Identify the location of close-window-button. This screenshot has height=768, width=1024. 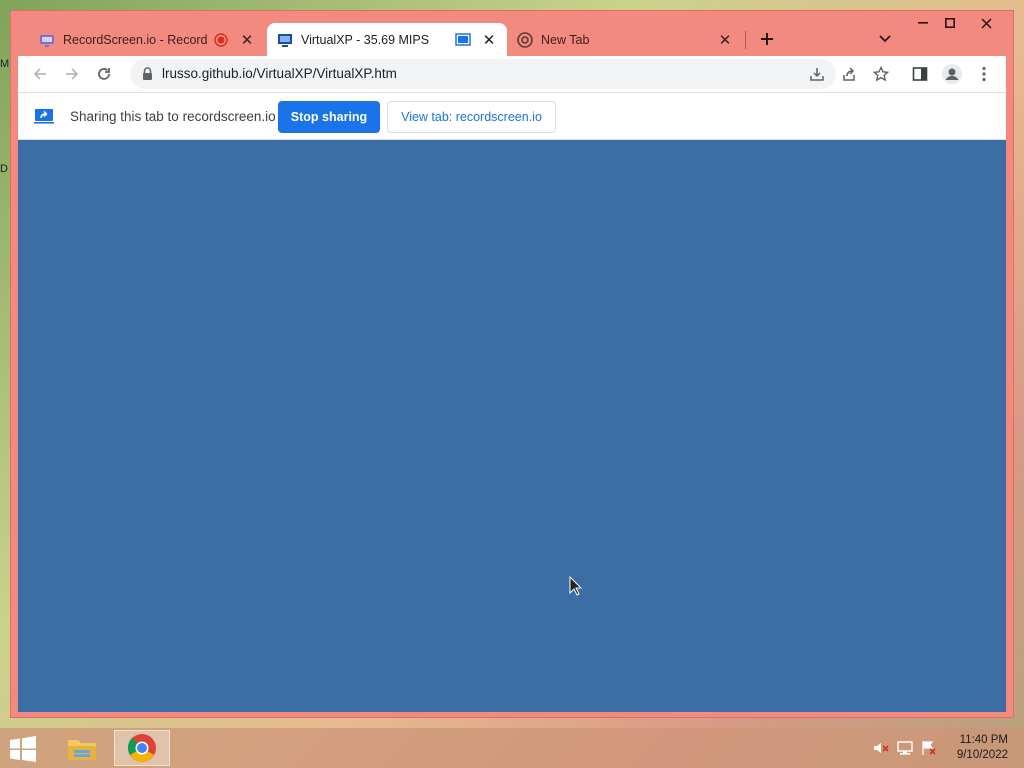
(986, 23).